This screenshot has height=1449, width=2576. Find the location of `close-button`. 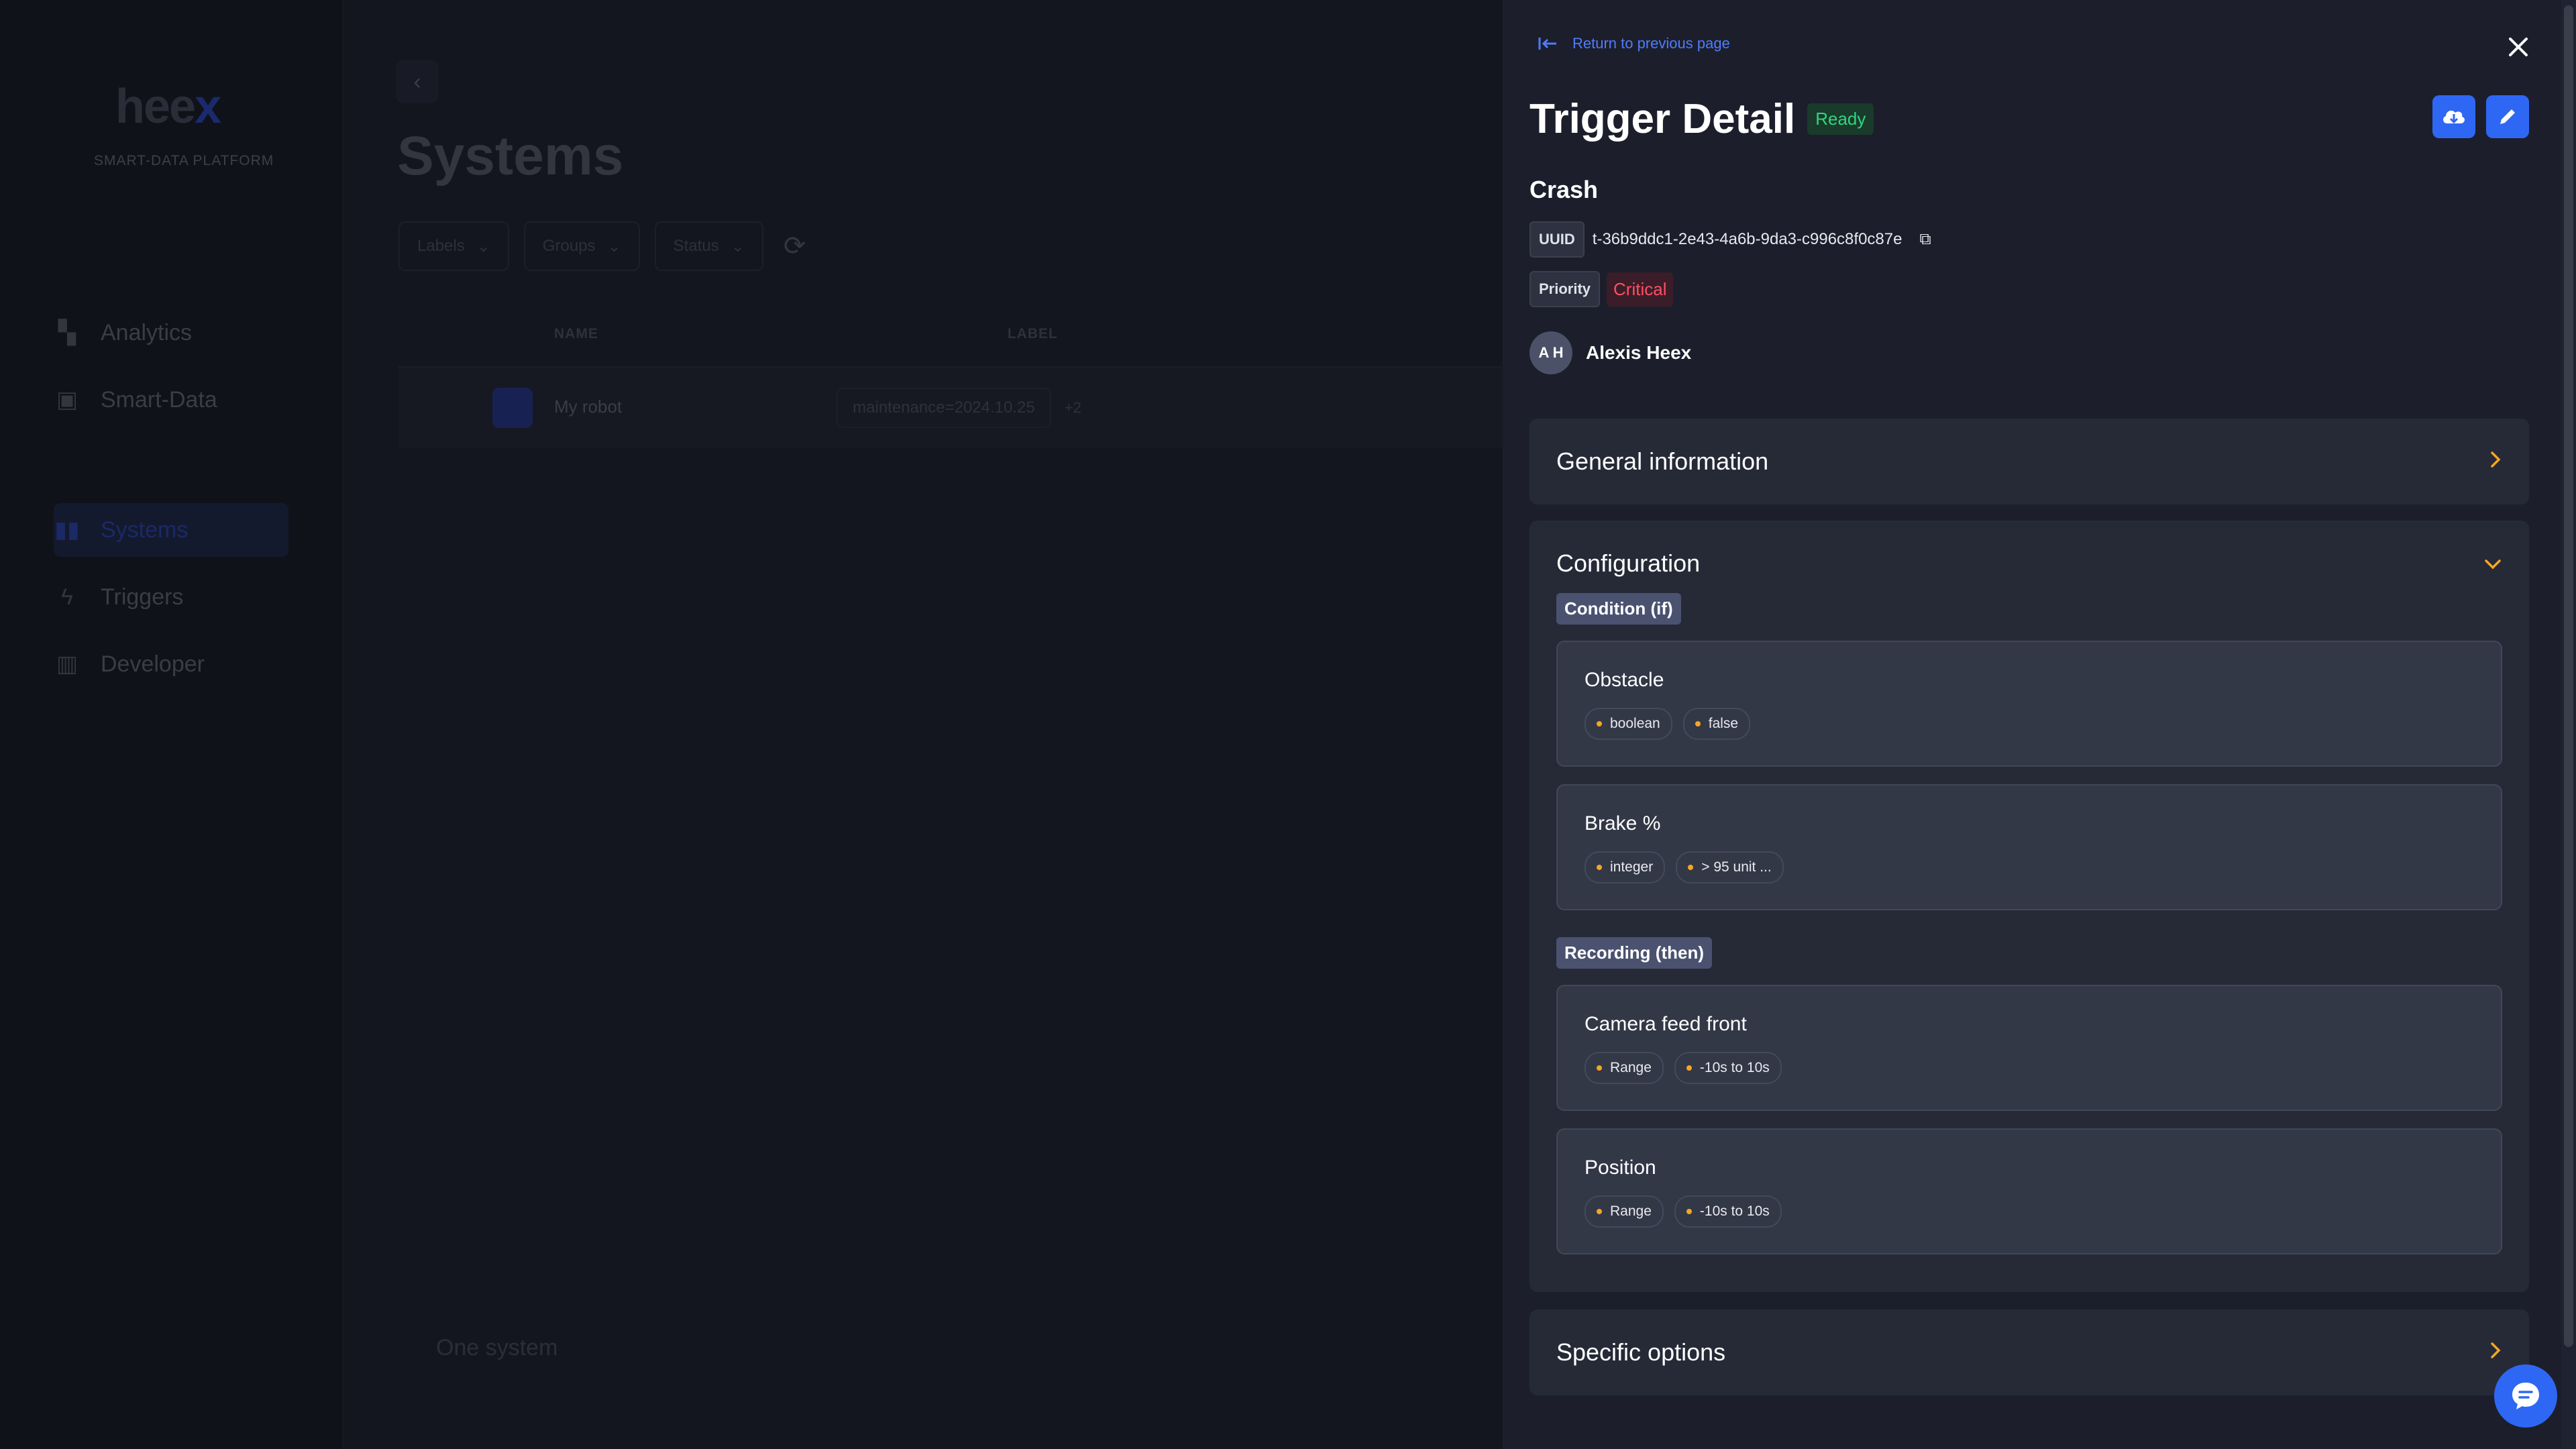

close-button is located at coordinates (2518, 47).